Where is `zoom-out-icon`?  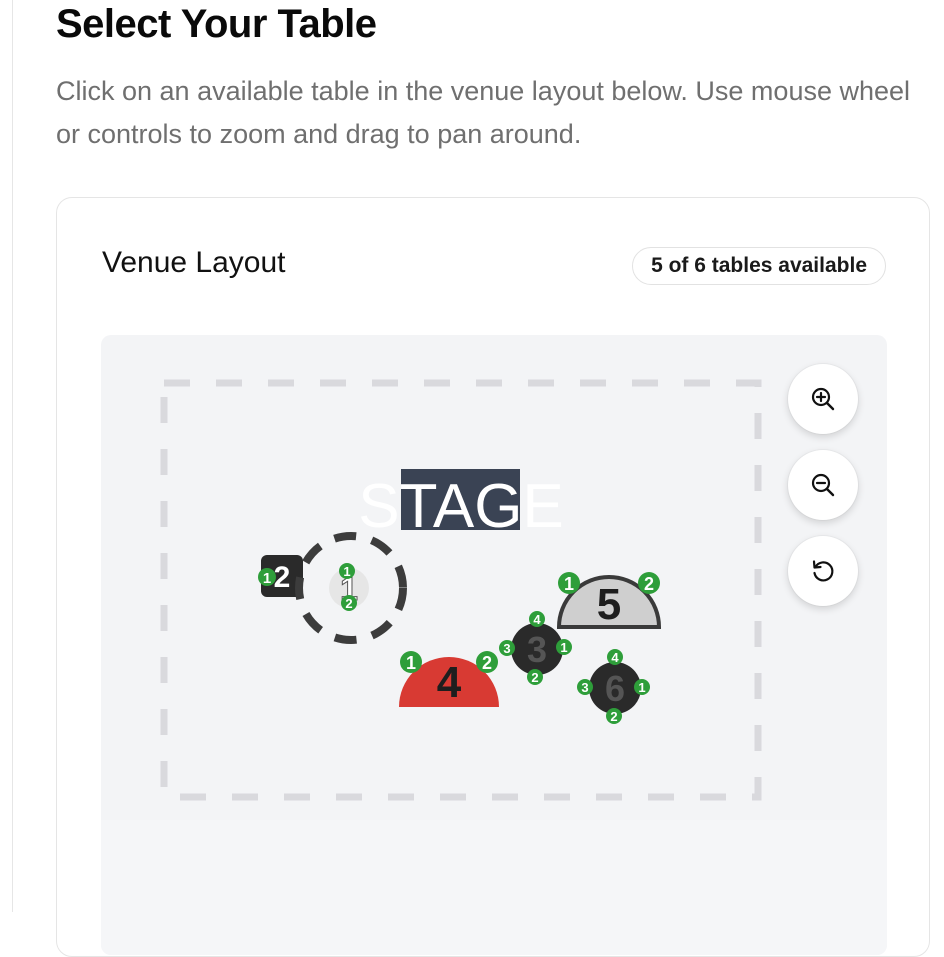 zoom-out-icon is located at coordinates (823, 485).